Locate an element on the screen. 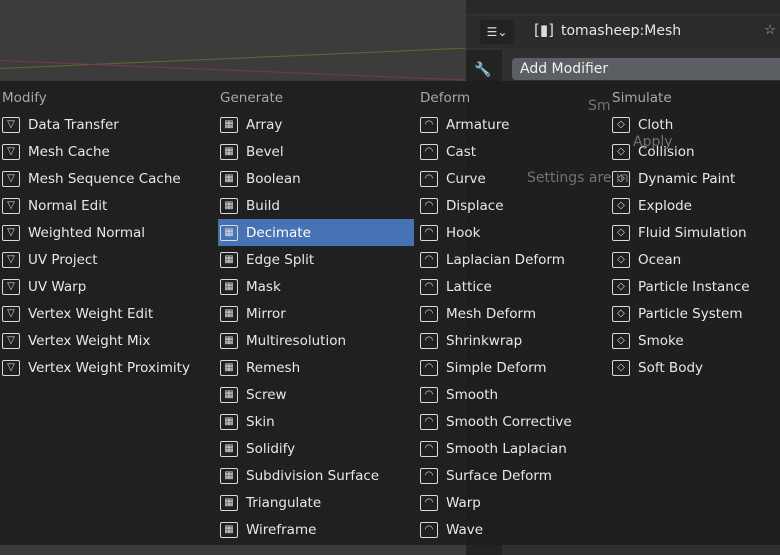 This screenshot has height=555, width=780. menu-item-normal-edit: ▽ Normal Edit is located at coordinates (98, 205).